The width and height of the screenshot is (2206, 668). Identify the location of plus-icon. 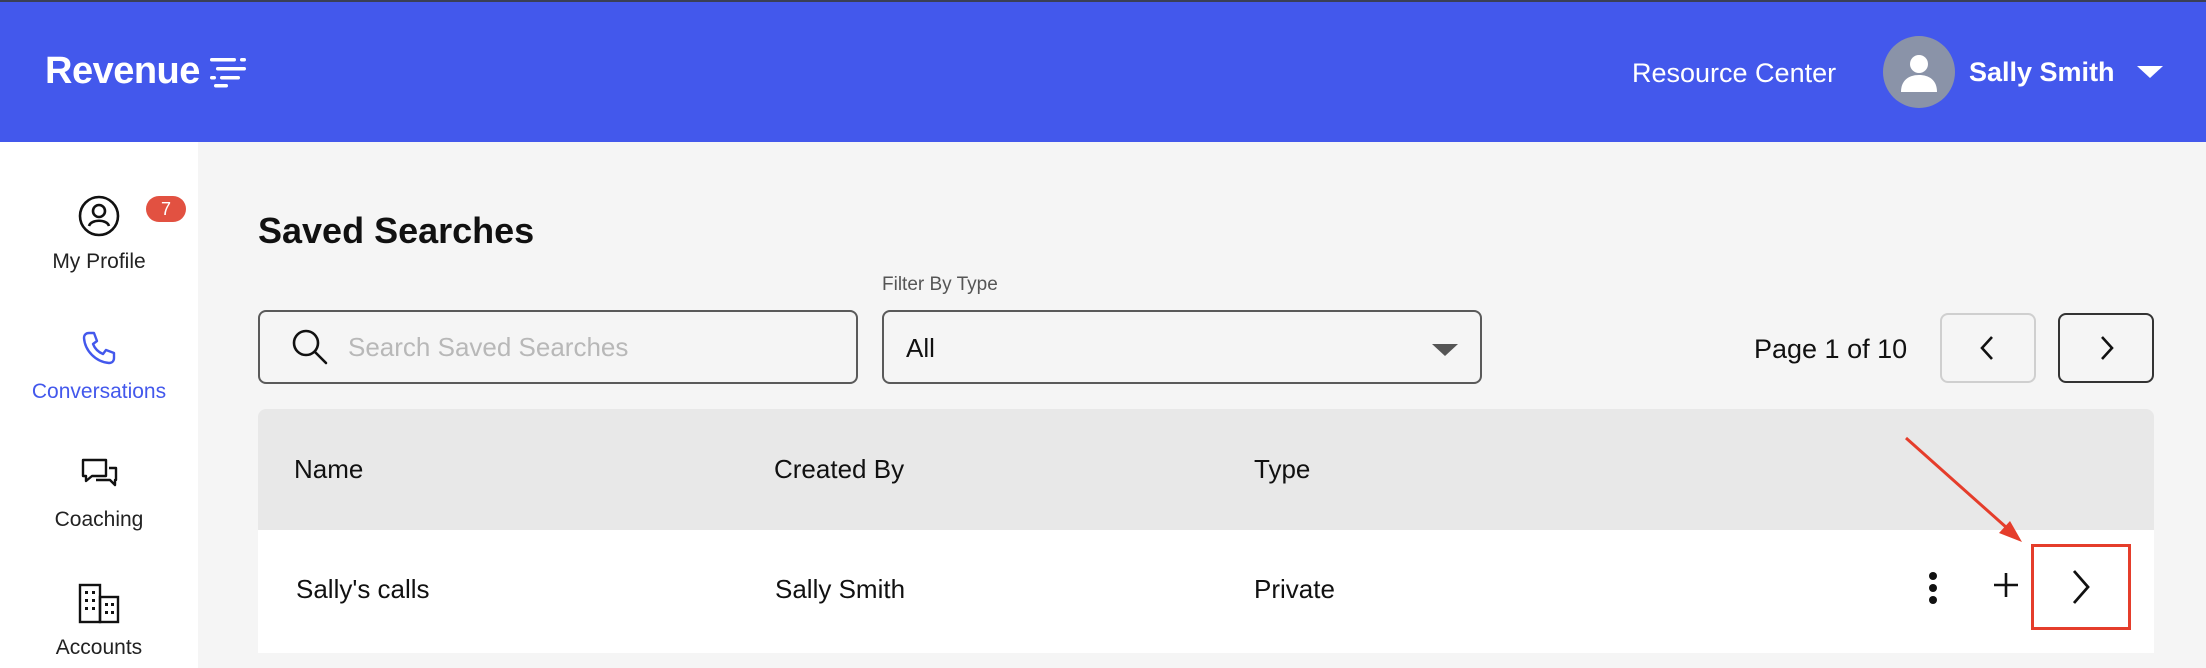
(2006, 585).